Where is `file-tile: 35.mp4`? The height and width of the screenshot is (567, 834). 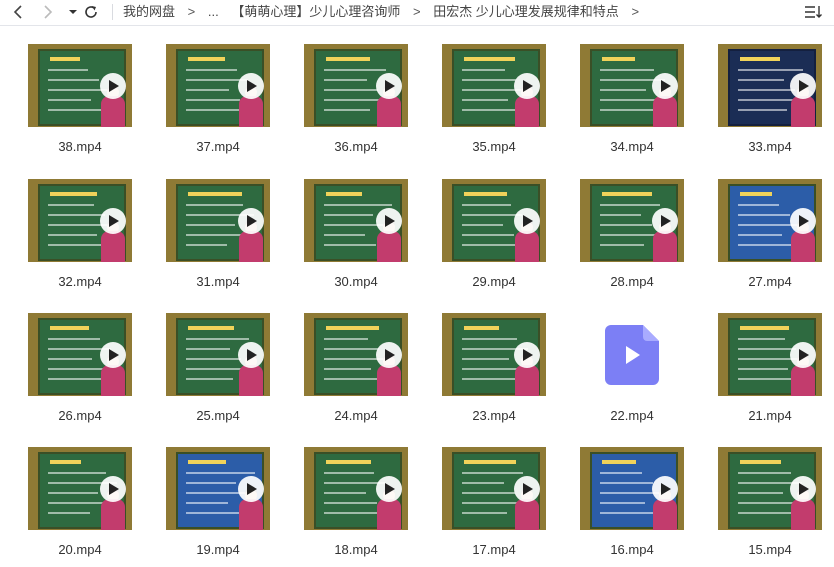 file-tile: 35.mp4 is located at coordinates (497, 104).